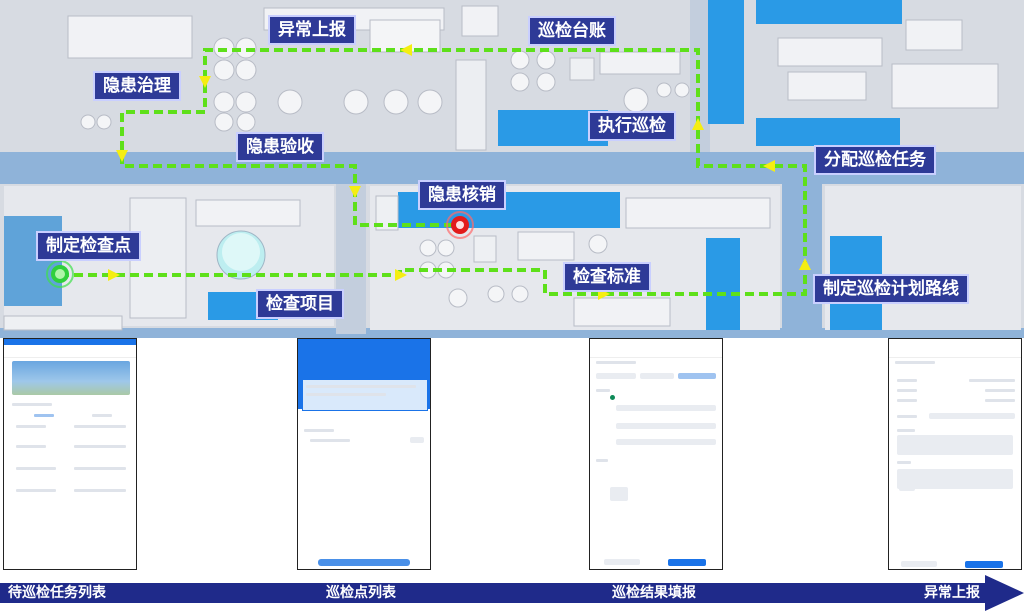  What do you see at coordinates (364, 562) in the screenshot?
I see `confirm-button` at bounding box center [364, 562].